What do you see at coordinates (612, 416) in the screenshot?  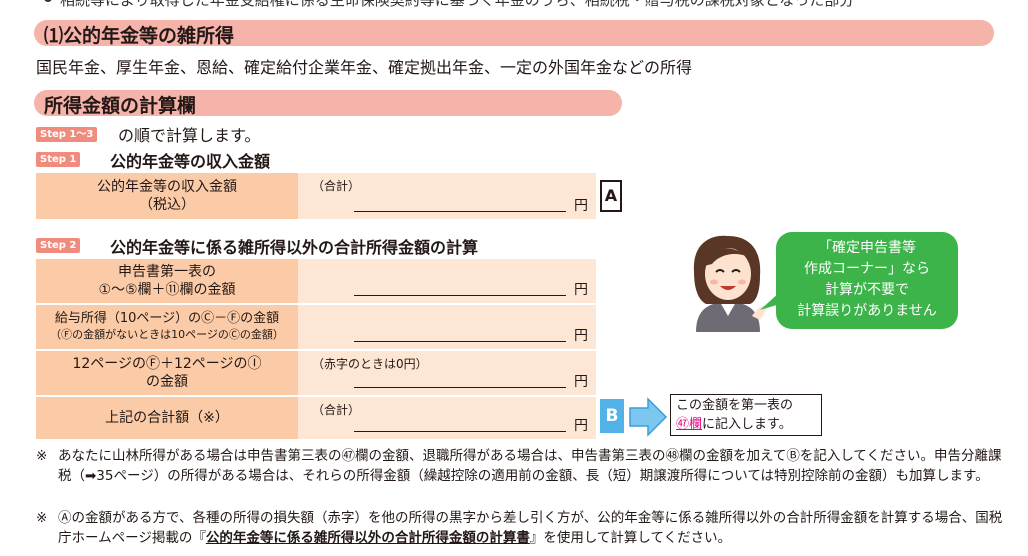 I see `box-b-label: B` at bounding box center [612, 416].